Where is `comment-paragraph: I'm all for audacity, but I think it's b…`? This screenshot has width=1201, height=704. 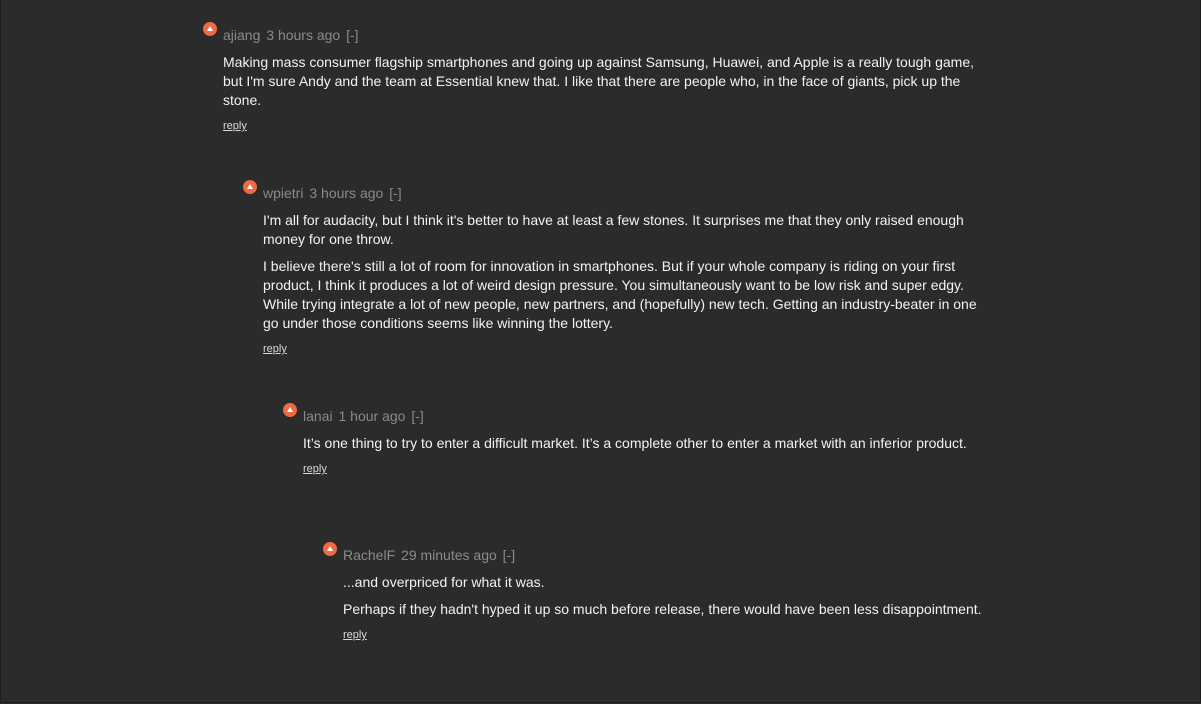 comment-paragraph: I'm all for audacity, but I think it's b… is located at coordinates (613, 229).